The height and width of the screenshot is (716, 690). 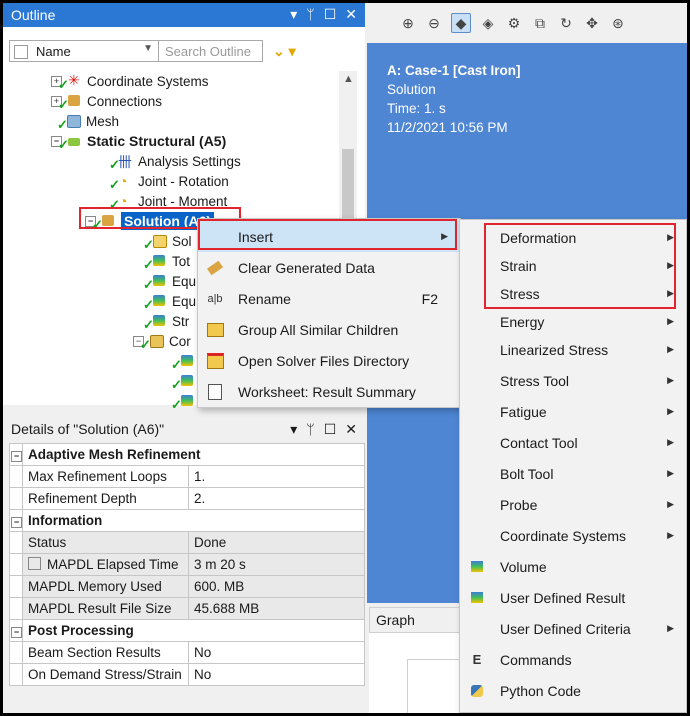 I want to click on table-row: MAPDL Result File Size 45.688 MB, so click(x=187, y=608).